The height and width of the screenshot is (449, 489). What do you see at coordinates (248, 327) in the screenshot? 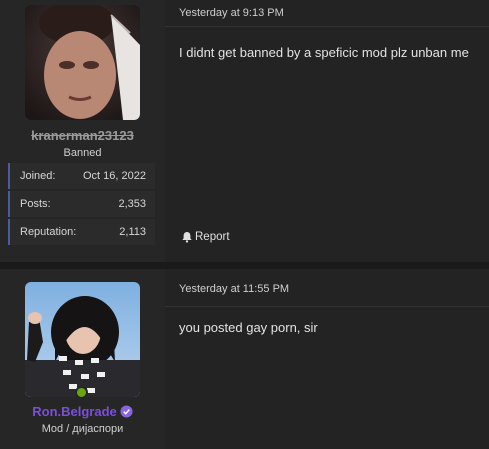
I see `post-body: you posted gay porn, sir` at bounding box center [248, 327].